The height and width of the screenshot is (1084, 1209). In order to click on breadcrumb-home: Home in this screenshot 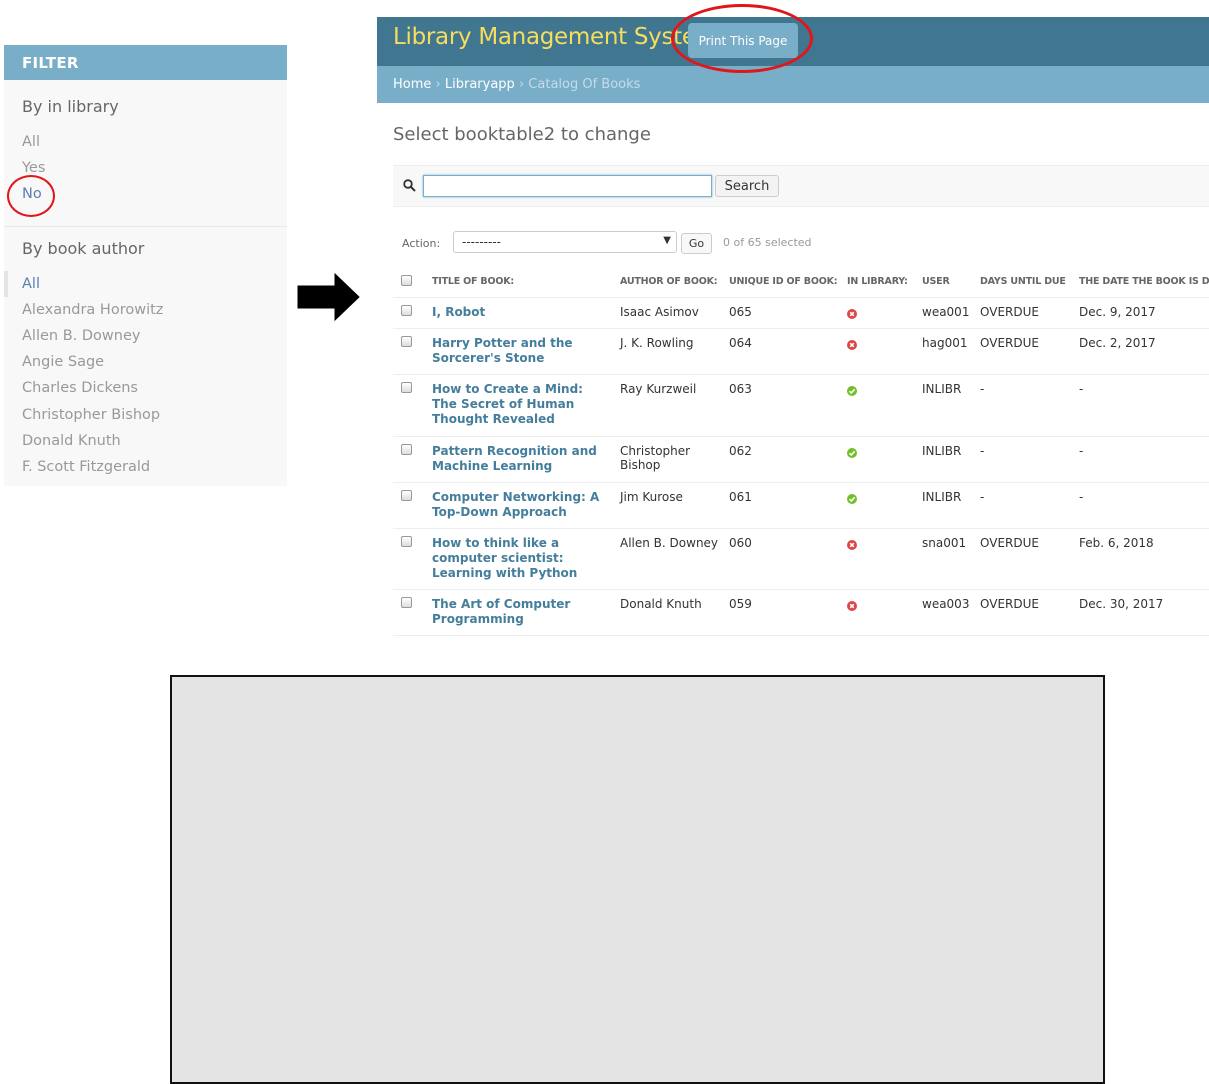, I will do `click(412, 84)`.